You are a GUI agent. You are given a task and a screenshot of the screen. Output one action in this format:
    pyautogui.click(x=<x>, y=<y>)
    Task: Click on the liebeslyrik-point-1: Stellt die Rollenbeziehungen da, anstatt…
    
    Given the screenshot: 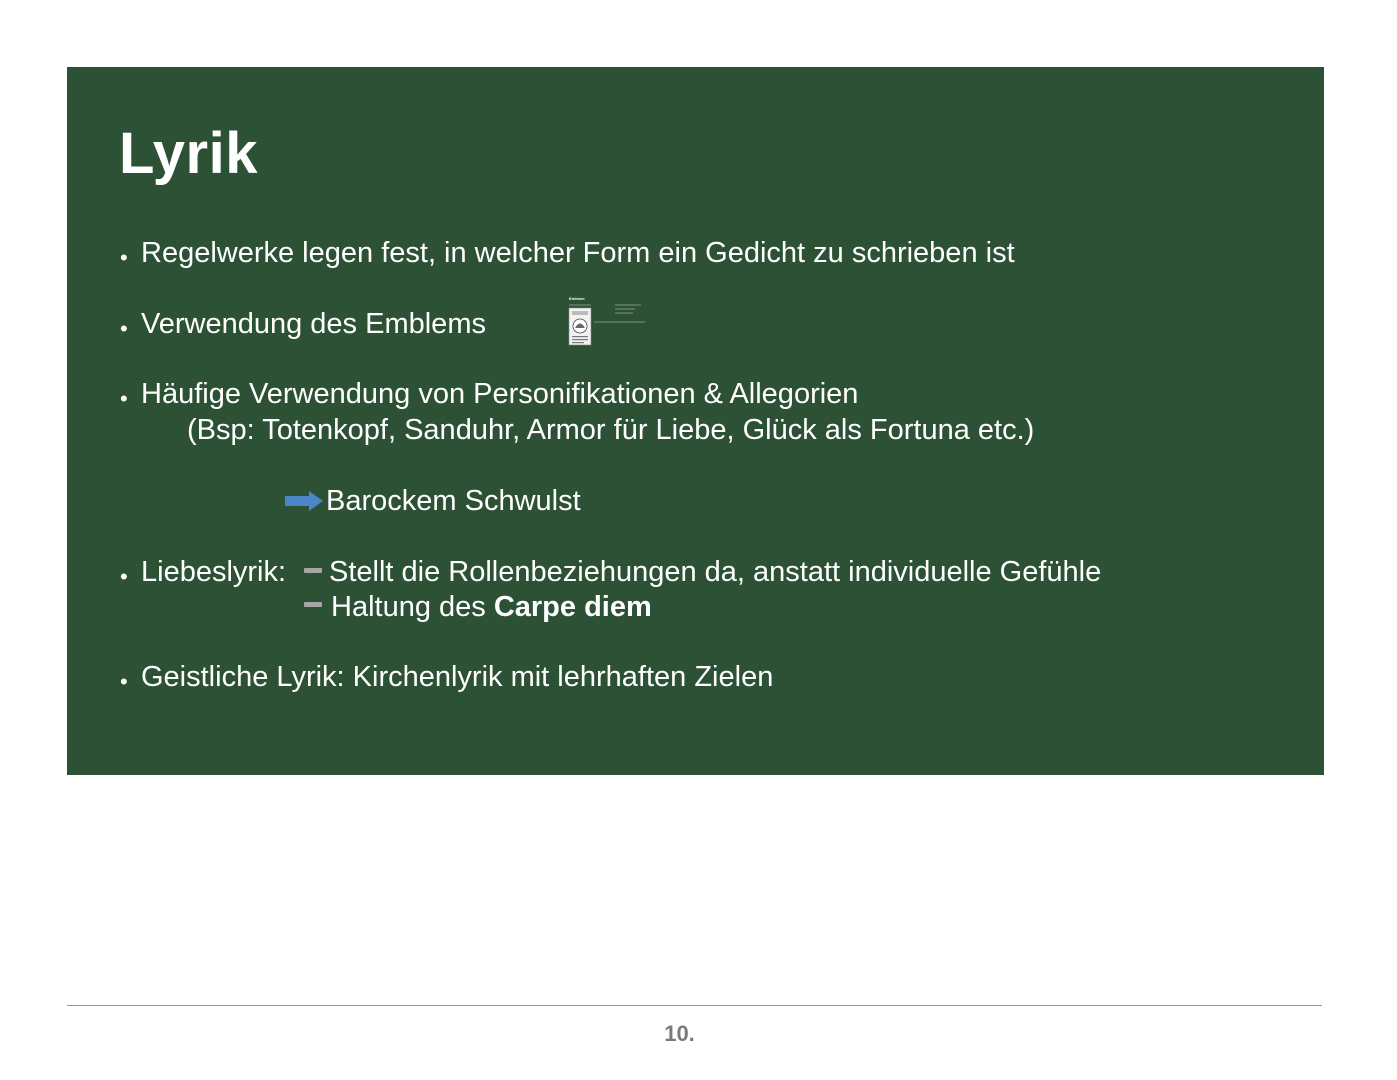 What is the action you would take?
    pyautogui.click(x=715, y=572)
    